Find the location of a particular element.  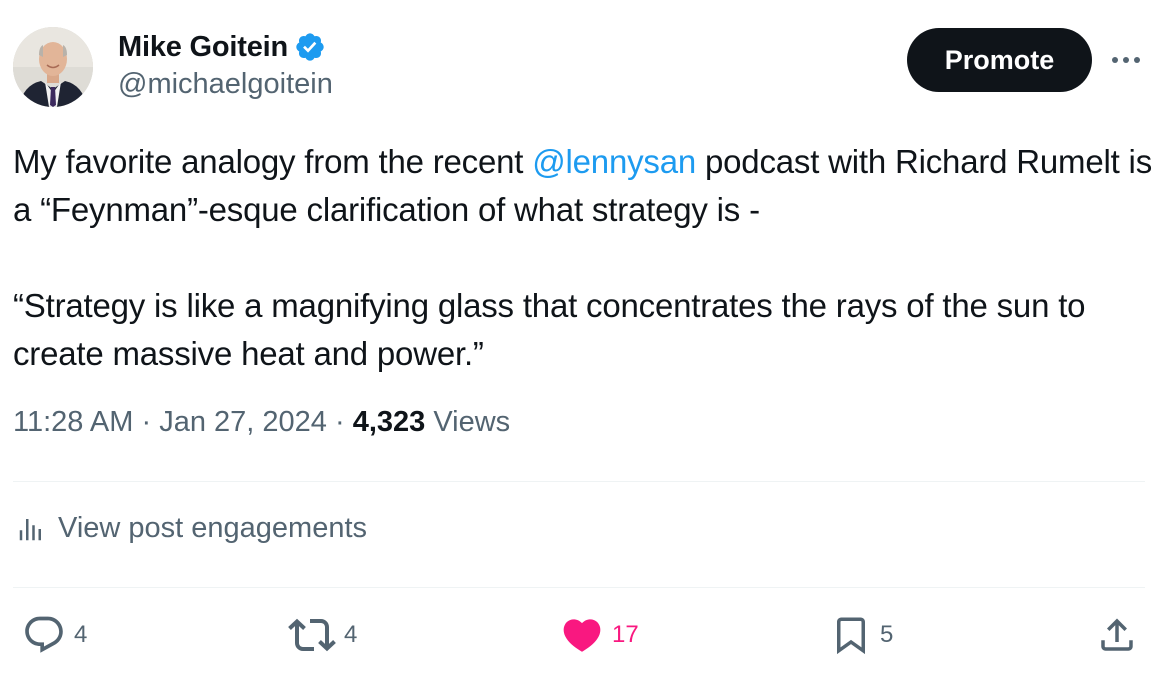

analytics-icon is located at coordinates (30, 529).